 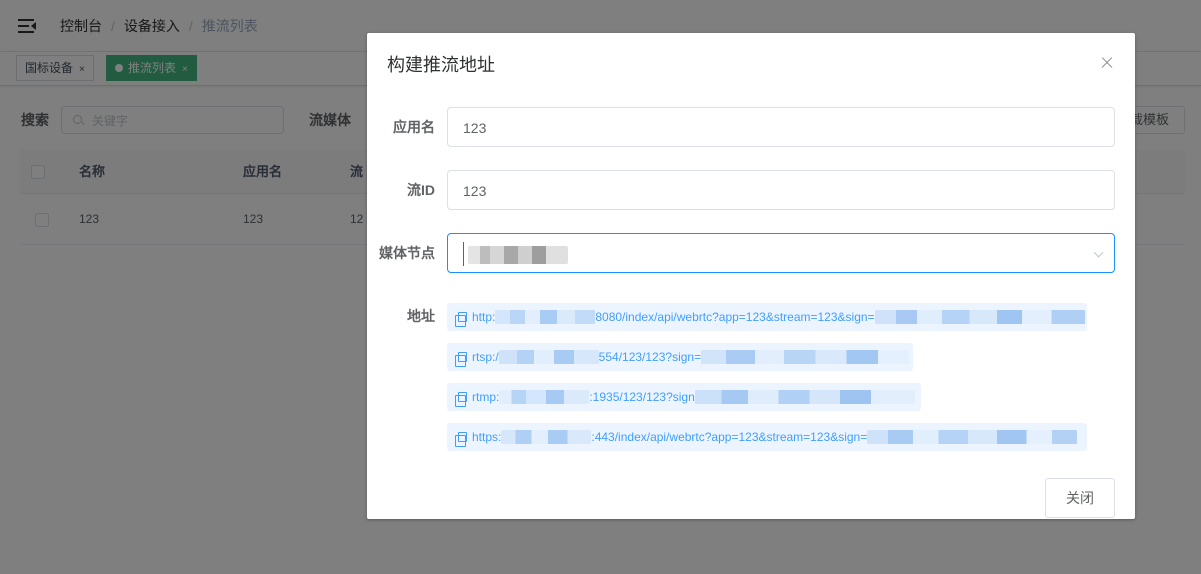 What do you see at coordinates (781, 253) in the screenshot?
I see `media-node-select` at bounding box center [781, 253].